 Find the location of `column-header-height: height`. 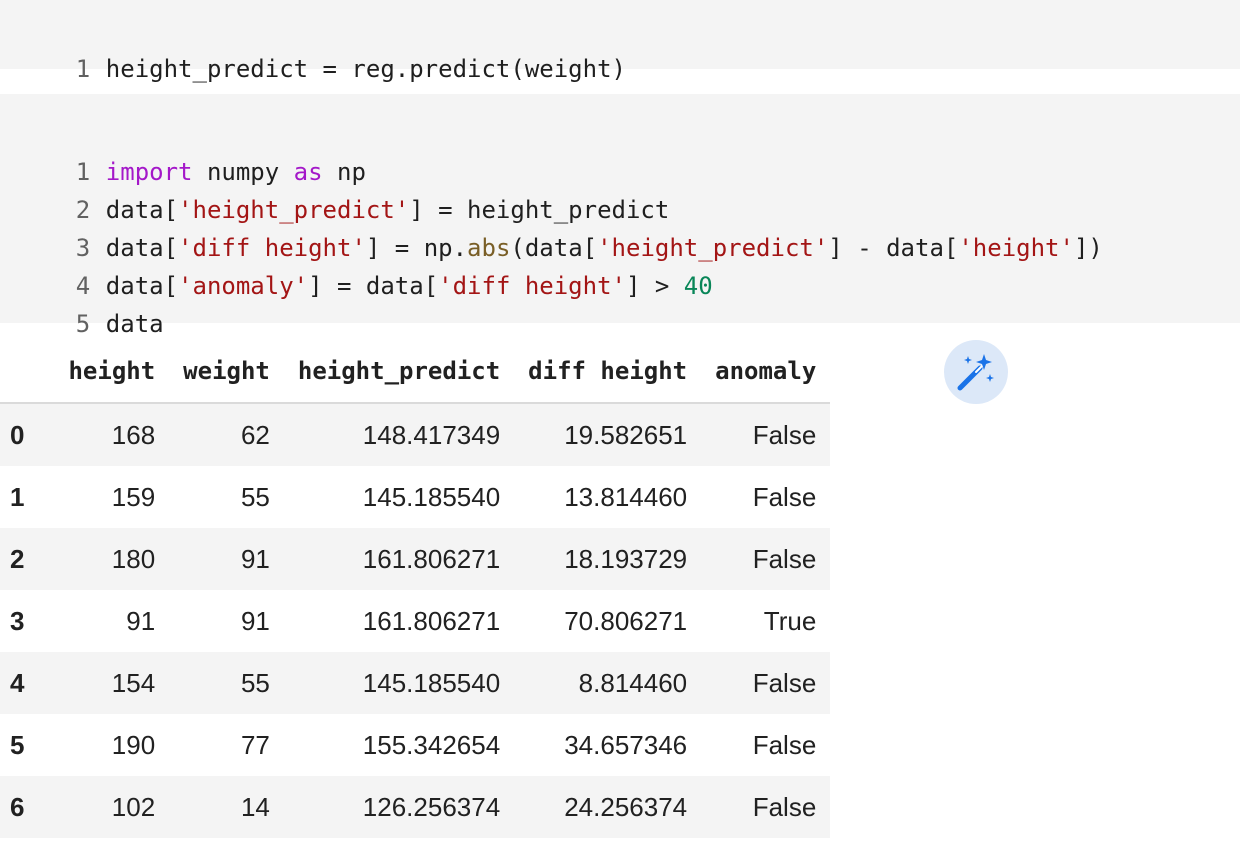

column-header-height: height is located at coordinates (112, 372).